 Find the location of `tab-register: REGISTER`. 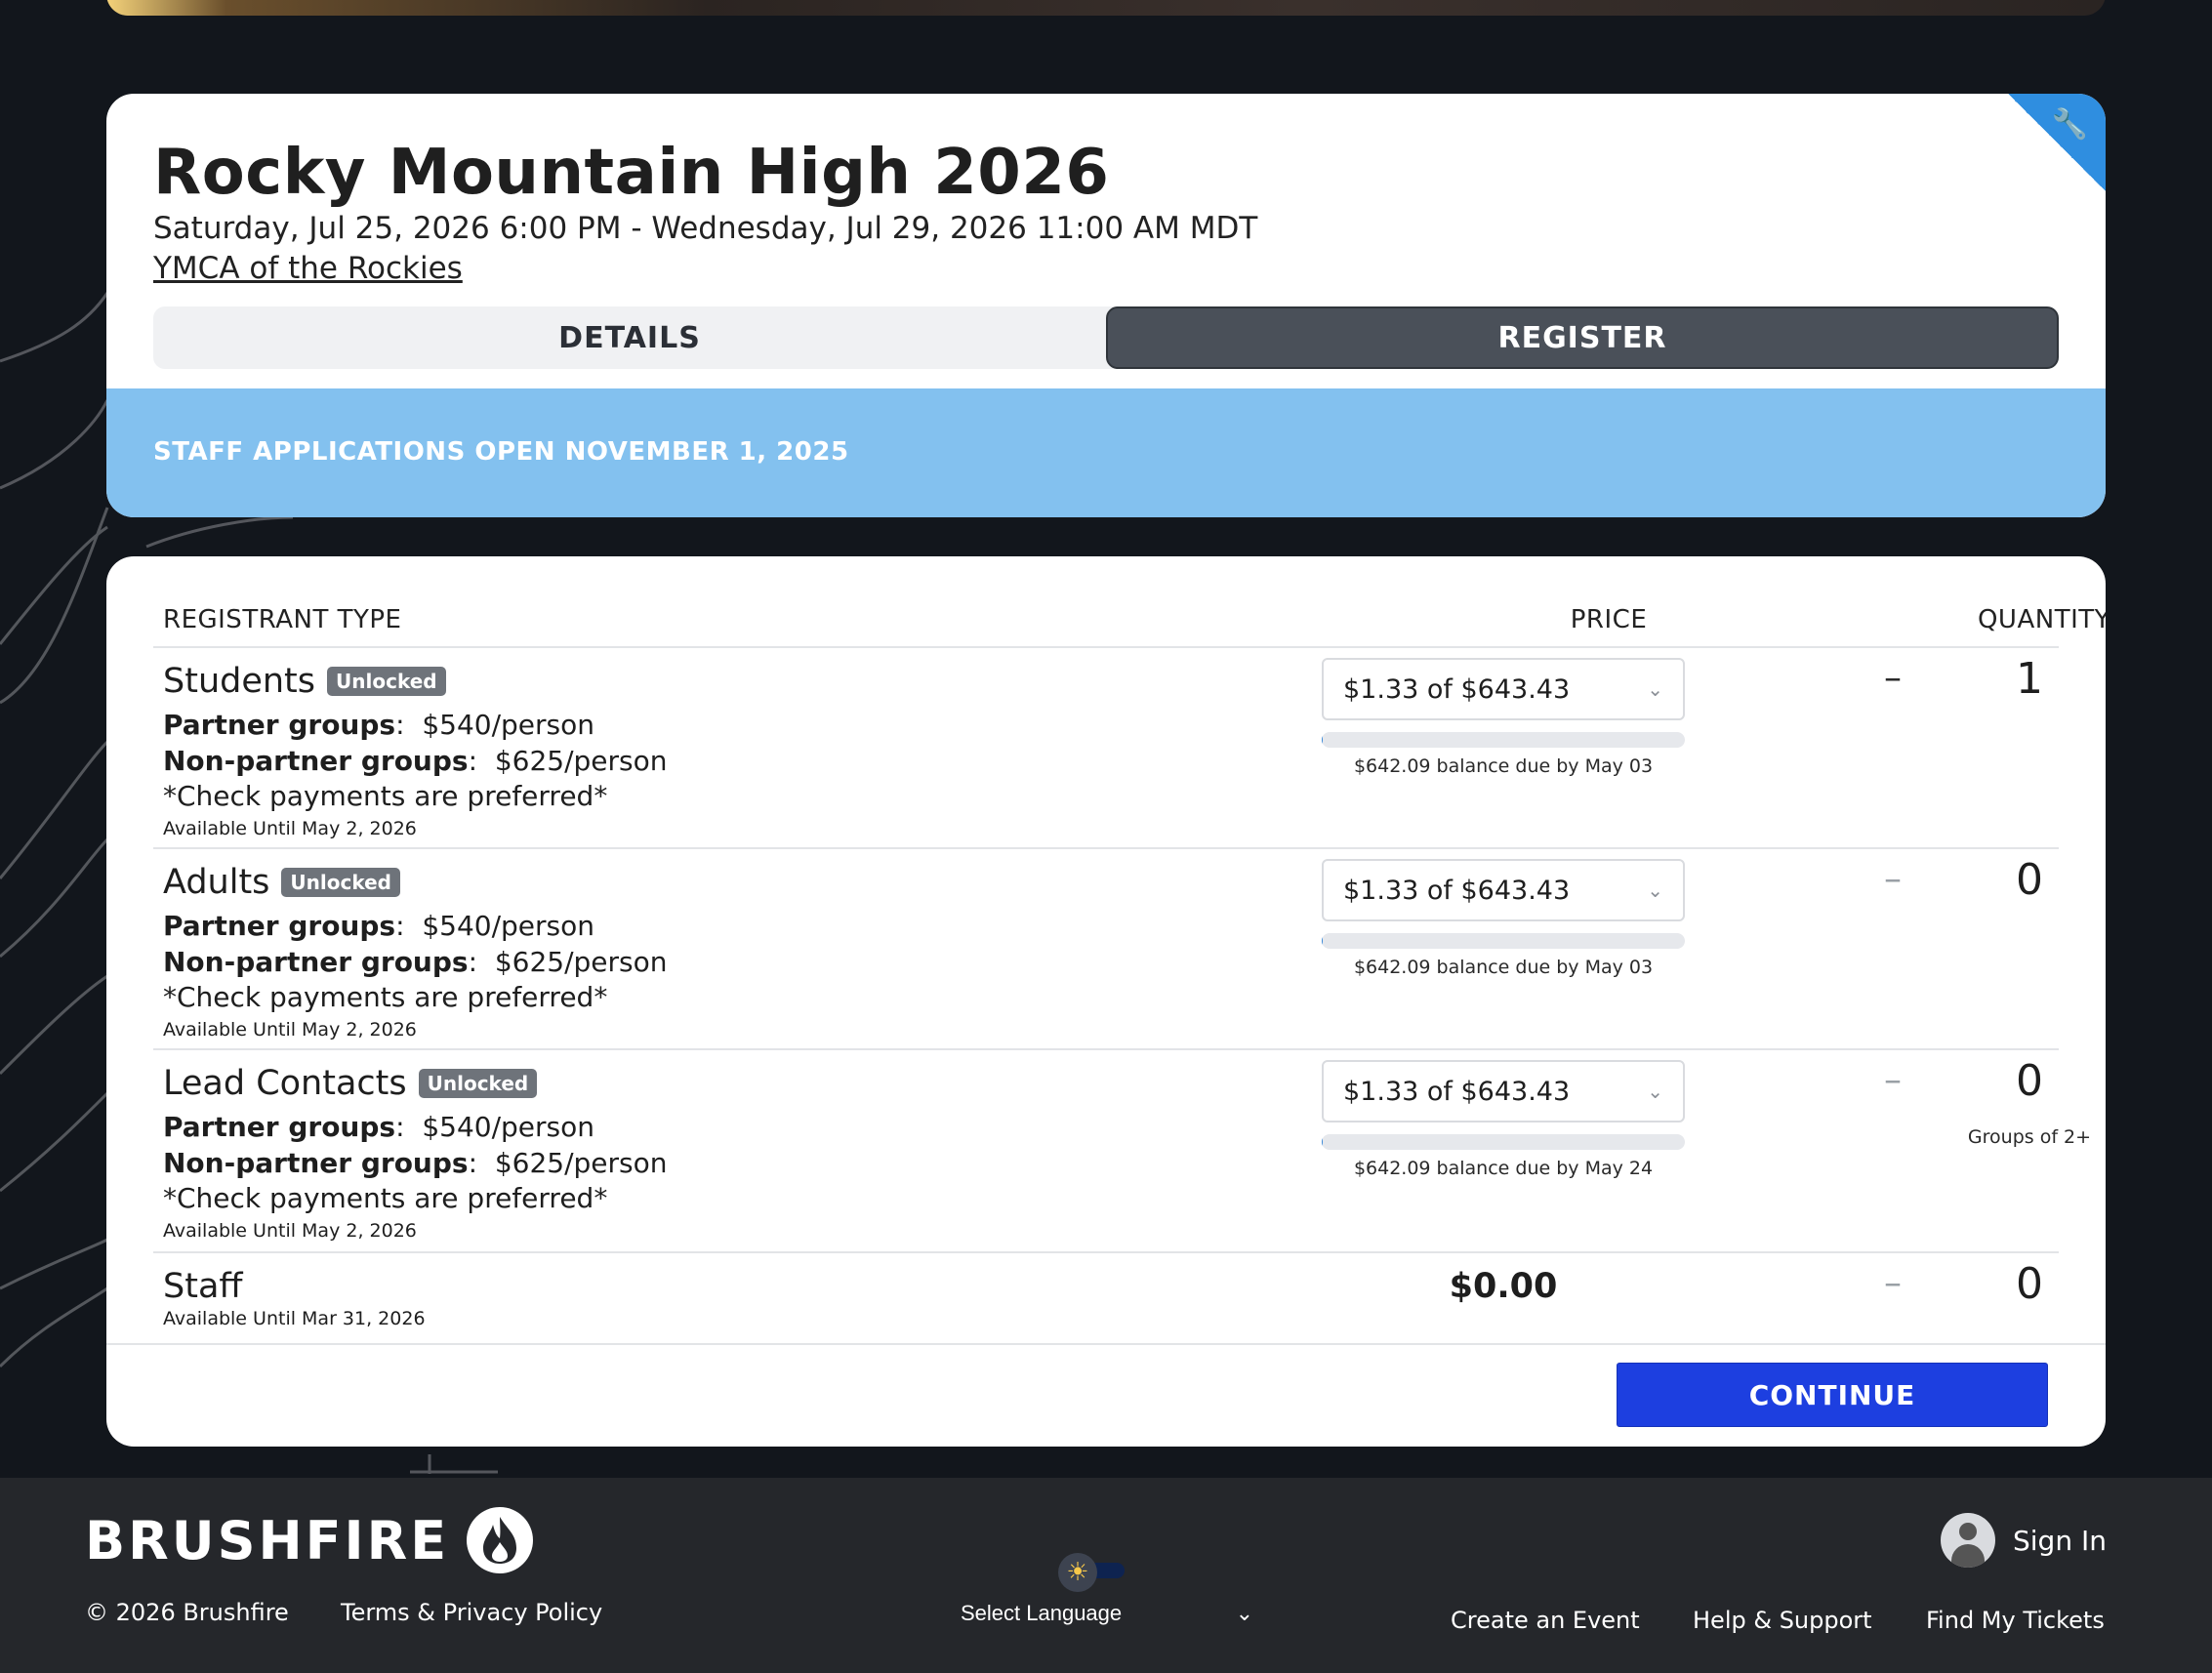

tab-register: REGISTER is located at coordinates (1582, 337).